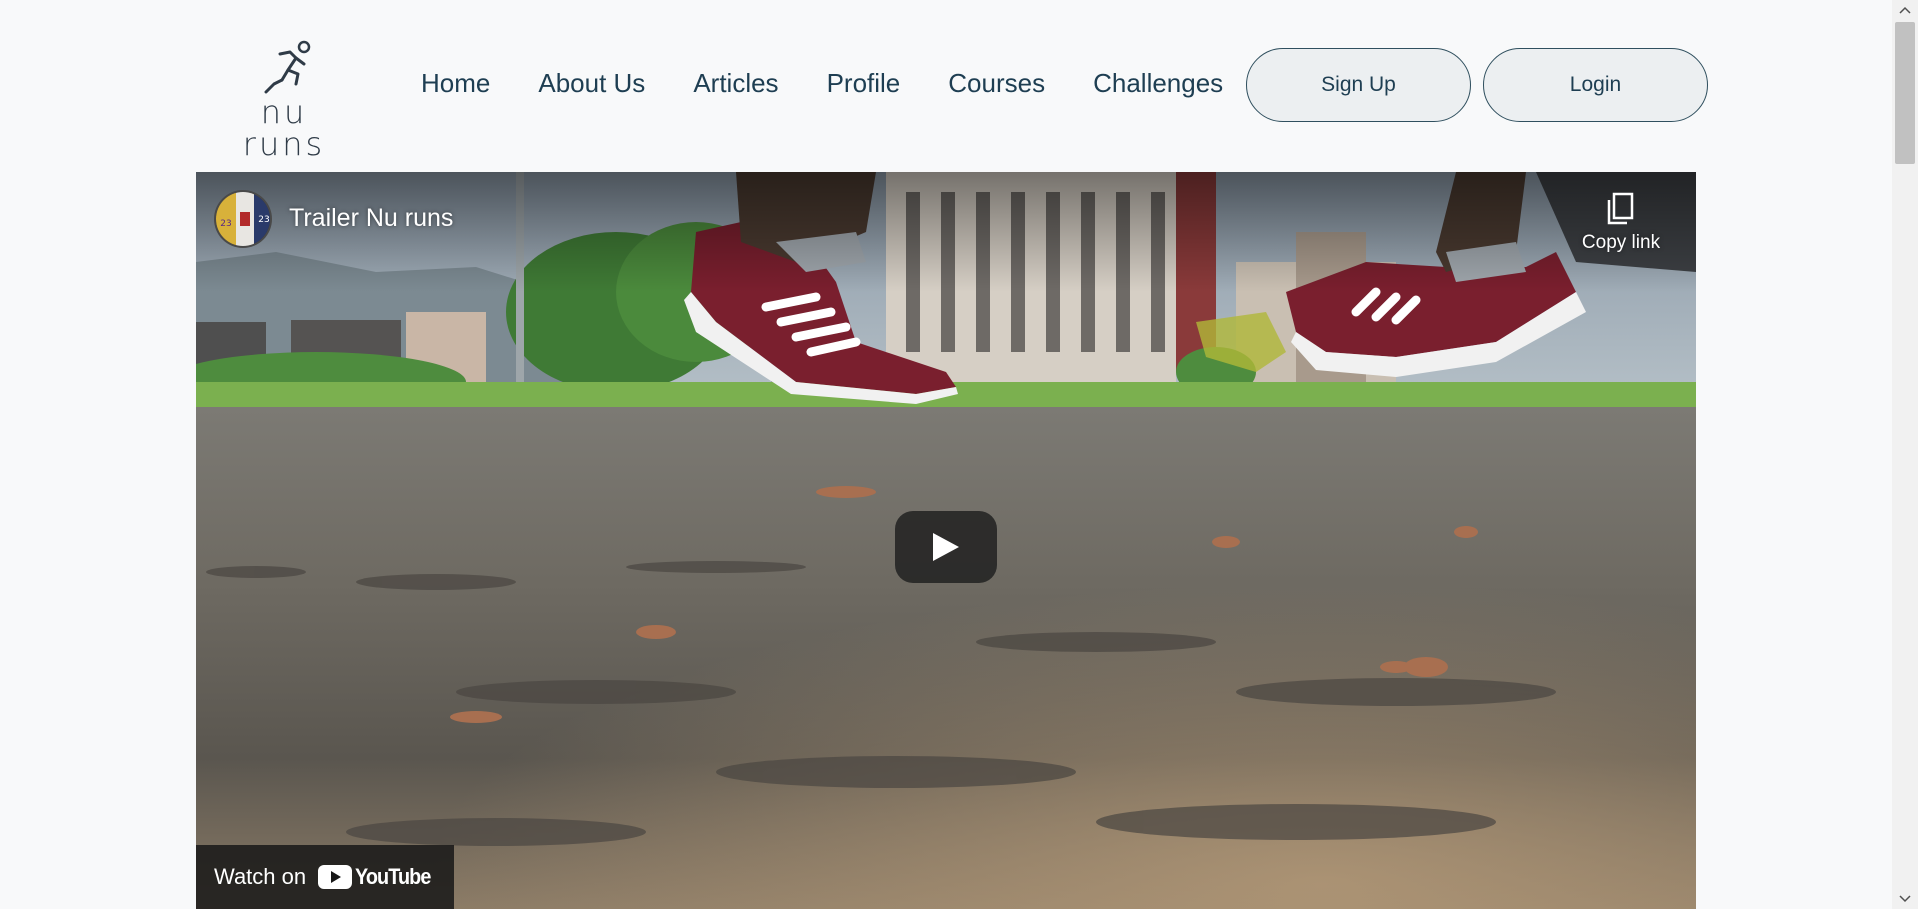  What do you see at coordinates (864, 83) in the screenshot?
I see `nav-profile: Profile` at bounding box center [864, 83].